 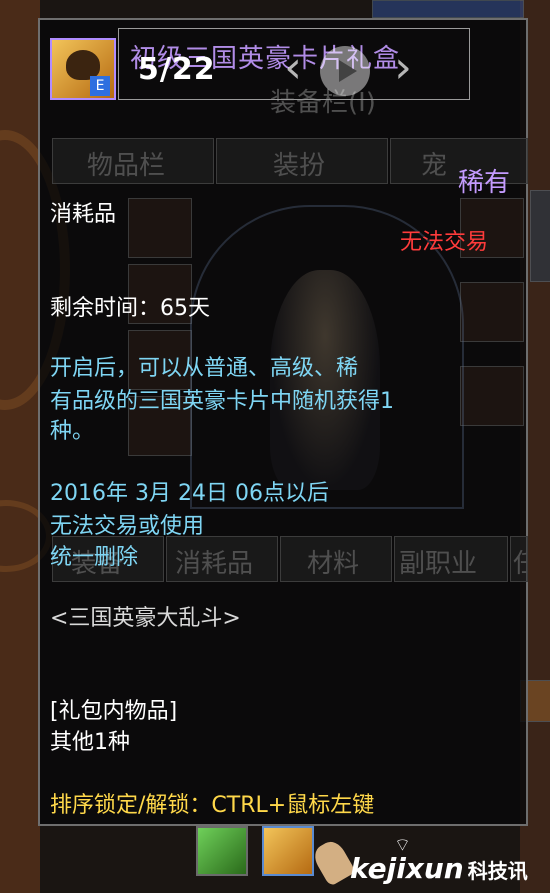 What do you see at coordinates (520, 561) in the screenshot?
I see `tab-quest-label: 任` at bounding box center [520, 561].